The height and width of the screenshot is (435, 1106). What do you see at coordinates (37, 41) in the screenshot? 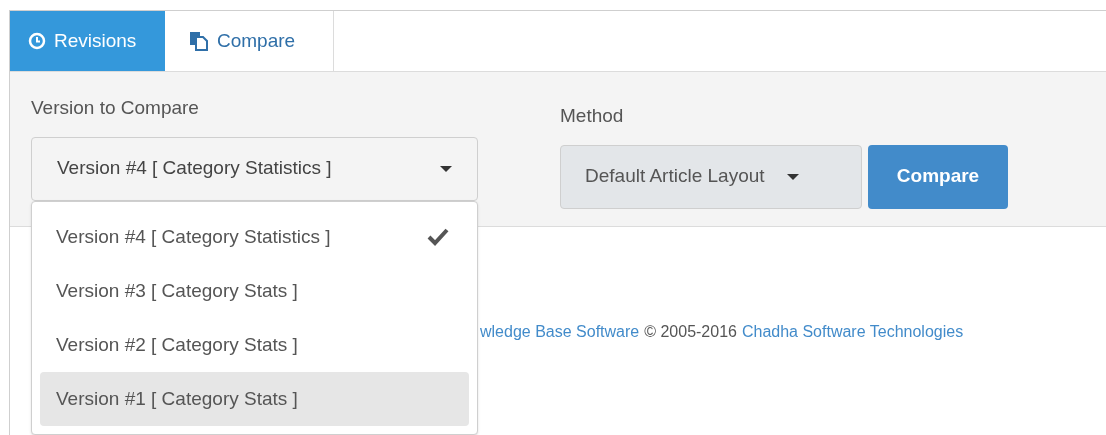
I see `clock-icon` at bounding box center [37, 41].